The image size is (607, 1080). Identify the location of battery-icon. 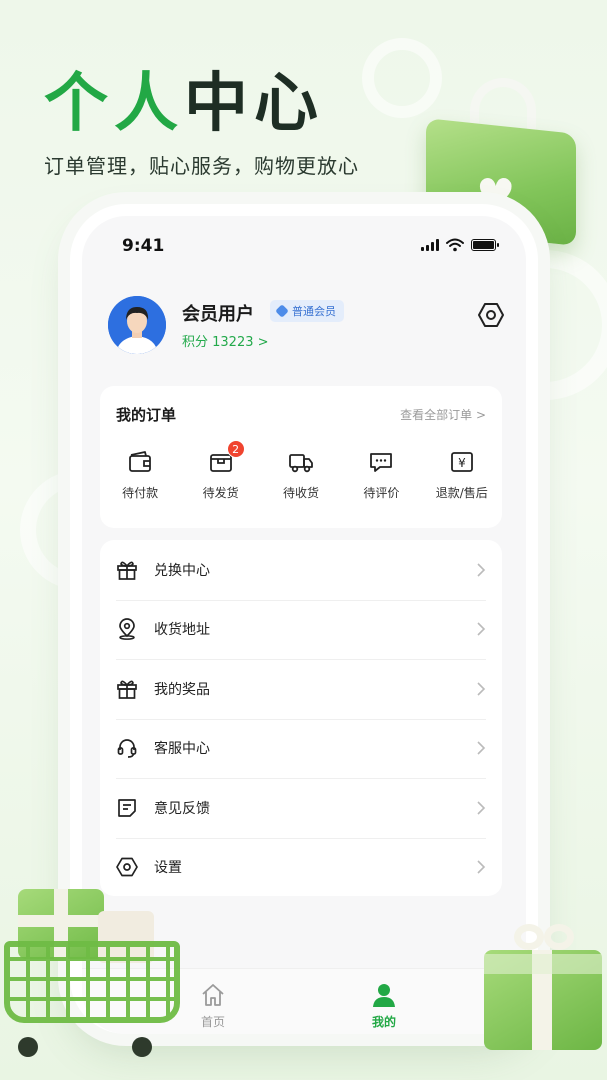
(485, 245).